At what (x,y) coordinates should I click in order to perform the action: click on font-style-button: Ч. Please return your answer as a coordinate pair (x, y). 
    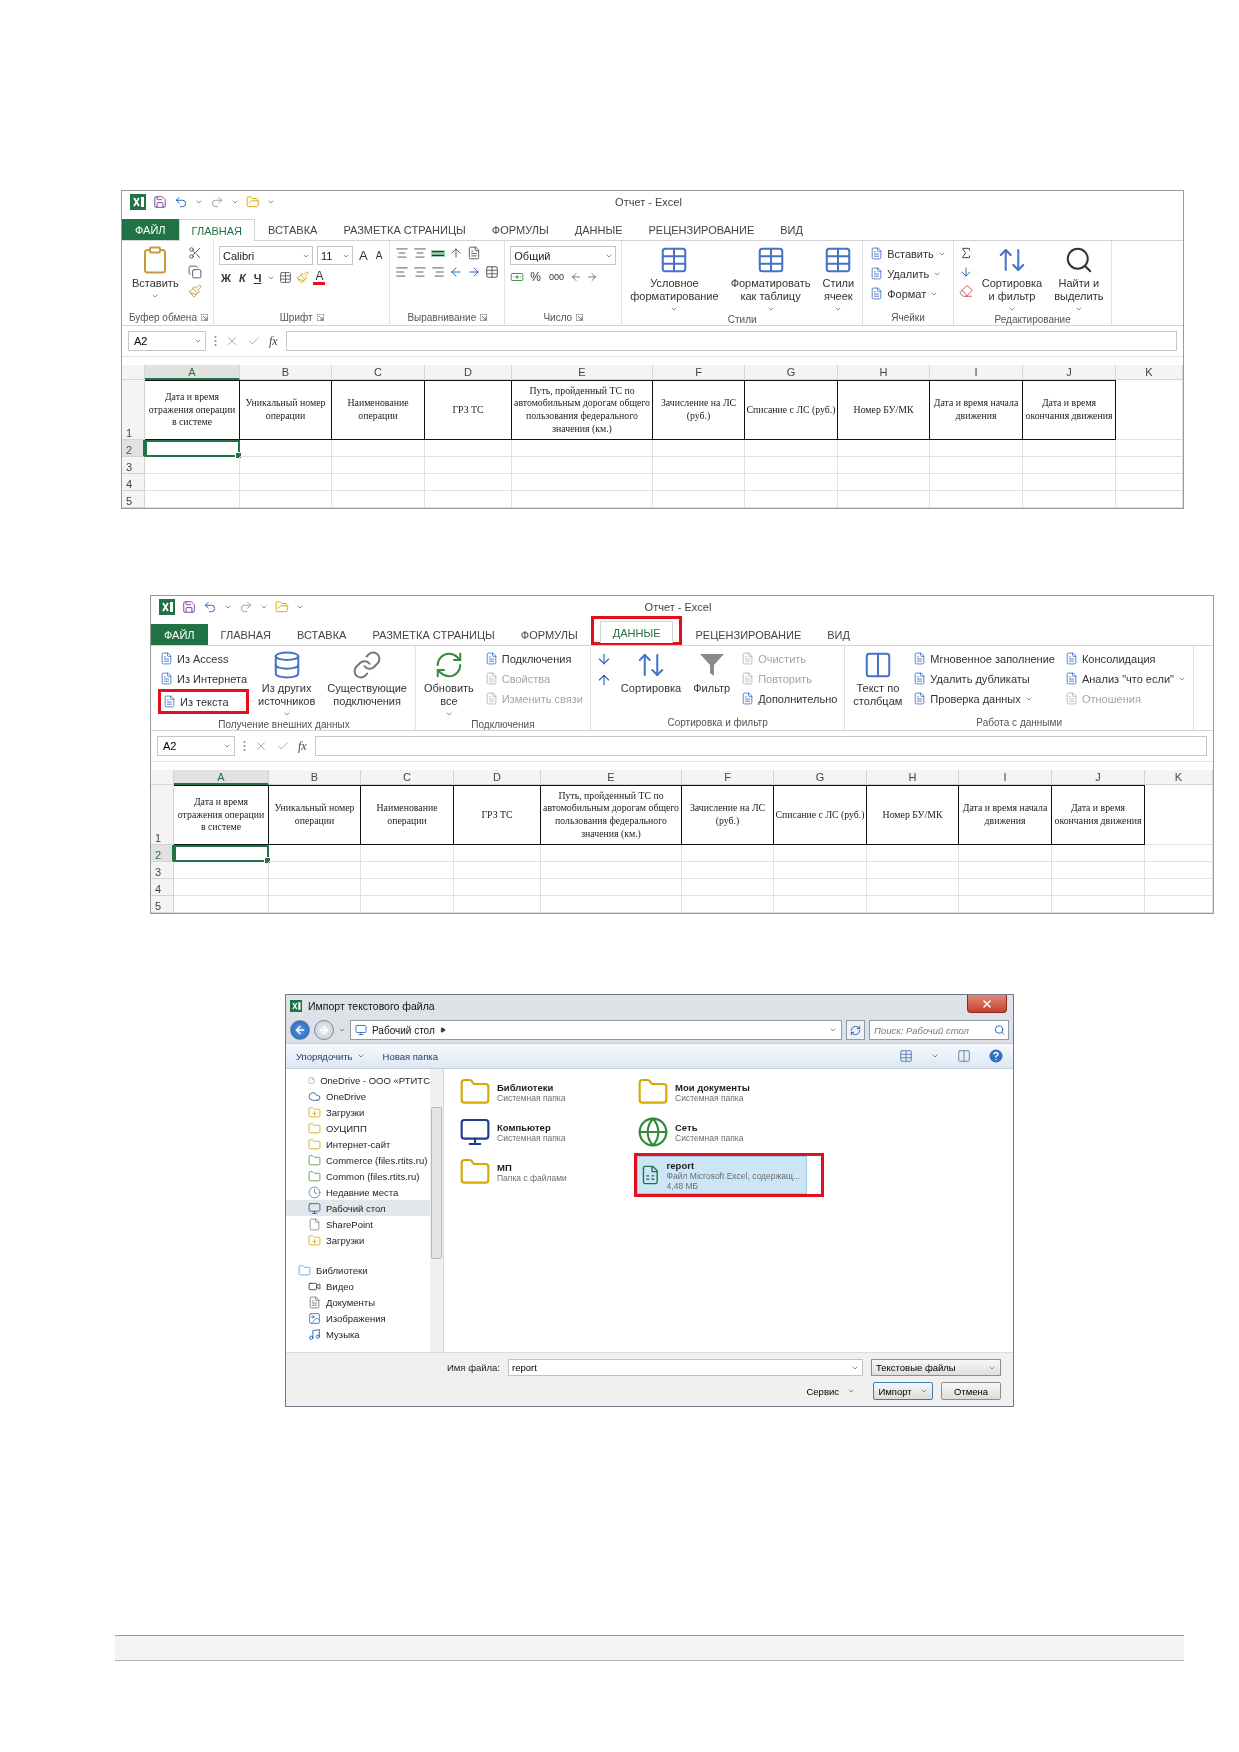
    Looking at the image, I should click on (257, 277).